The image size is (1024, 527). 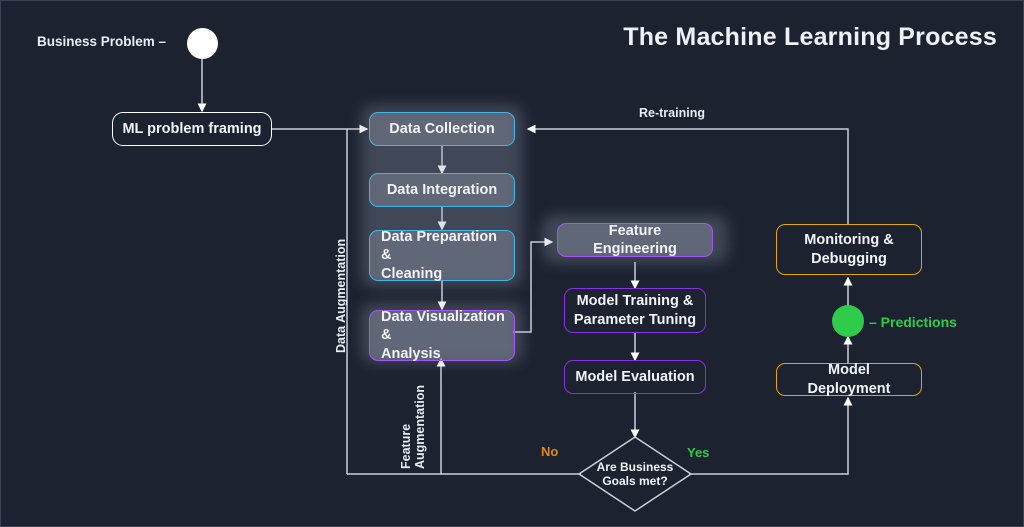 I want to click on node-label: Model Deployment, so click(x=849, y=379).